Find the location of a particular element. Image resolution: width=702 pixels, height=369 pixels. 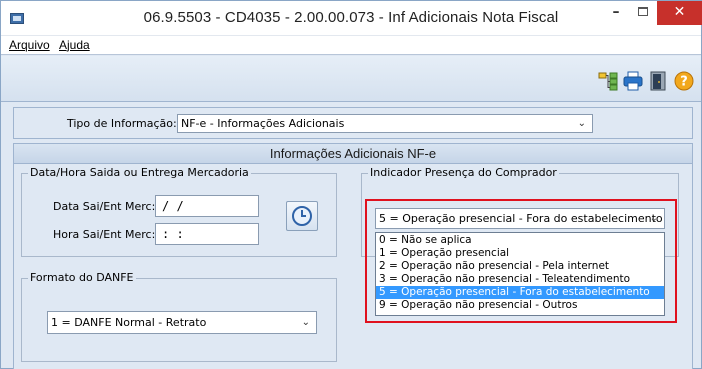

help-icon: ? is located at coordinates (684, 81).